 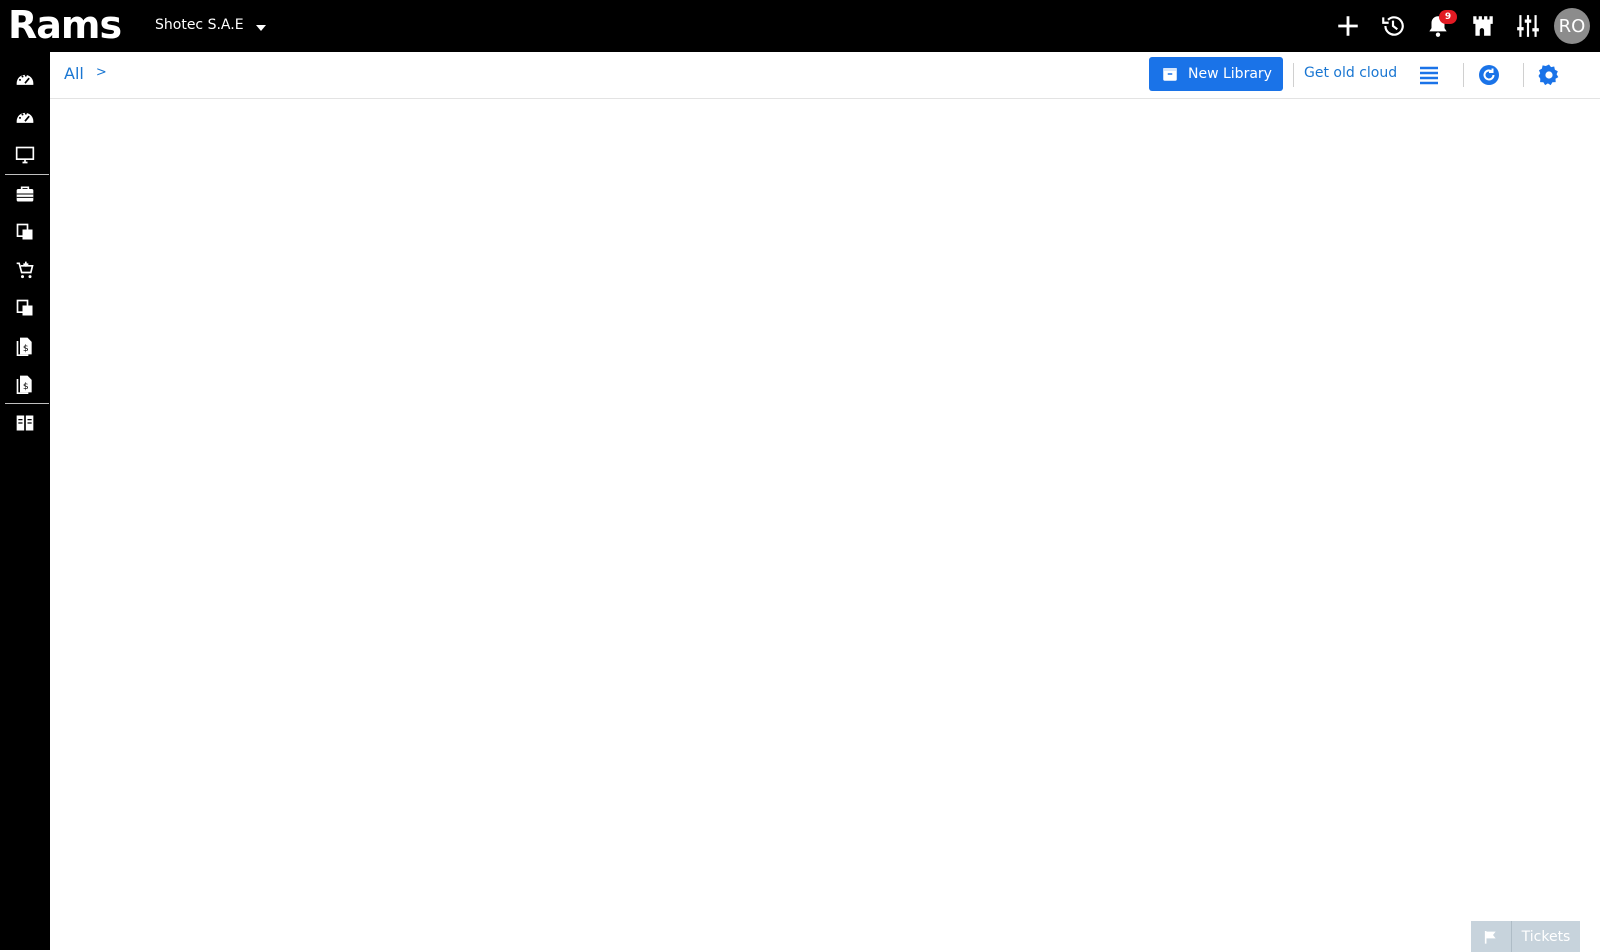 I want to click on plus-icon, so click(x=1347, y=26).